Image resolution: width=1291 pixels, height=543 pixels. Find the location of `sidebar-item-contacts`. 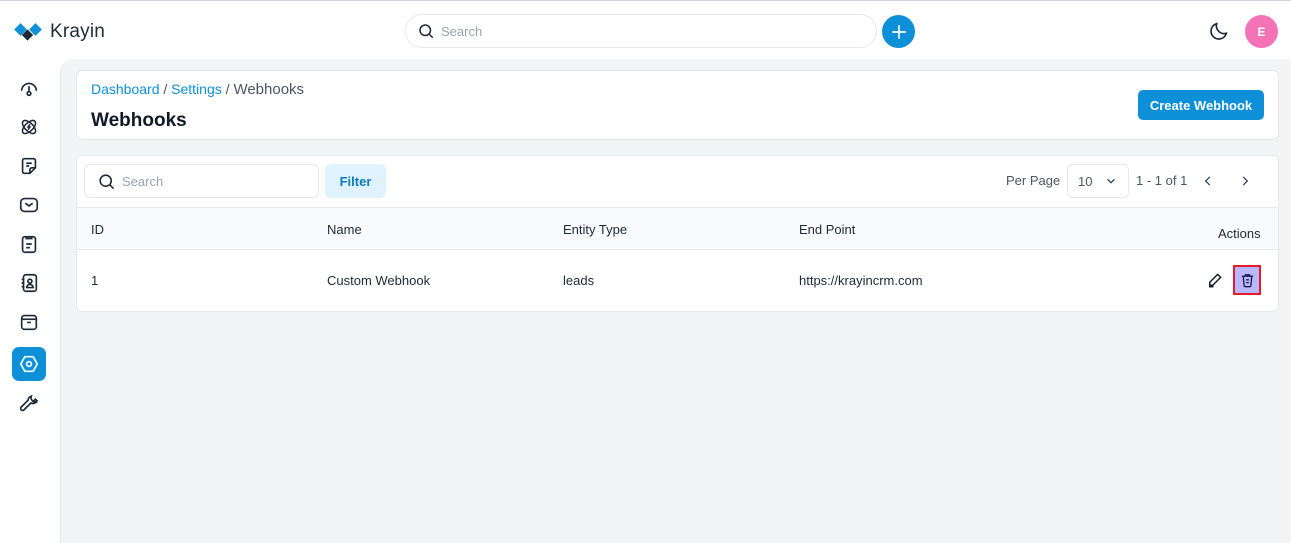

sidebar-item-contacts is located at coordinates (29, 283).